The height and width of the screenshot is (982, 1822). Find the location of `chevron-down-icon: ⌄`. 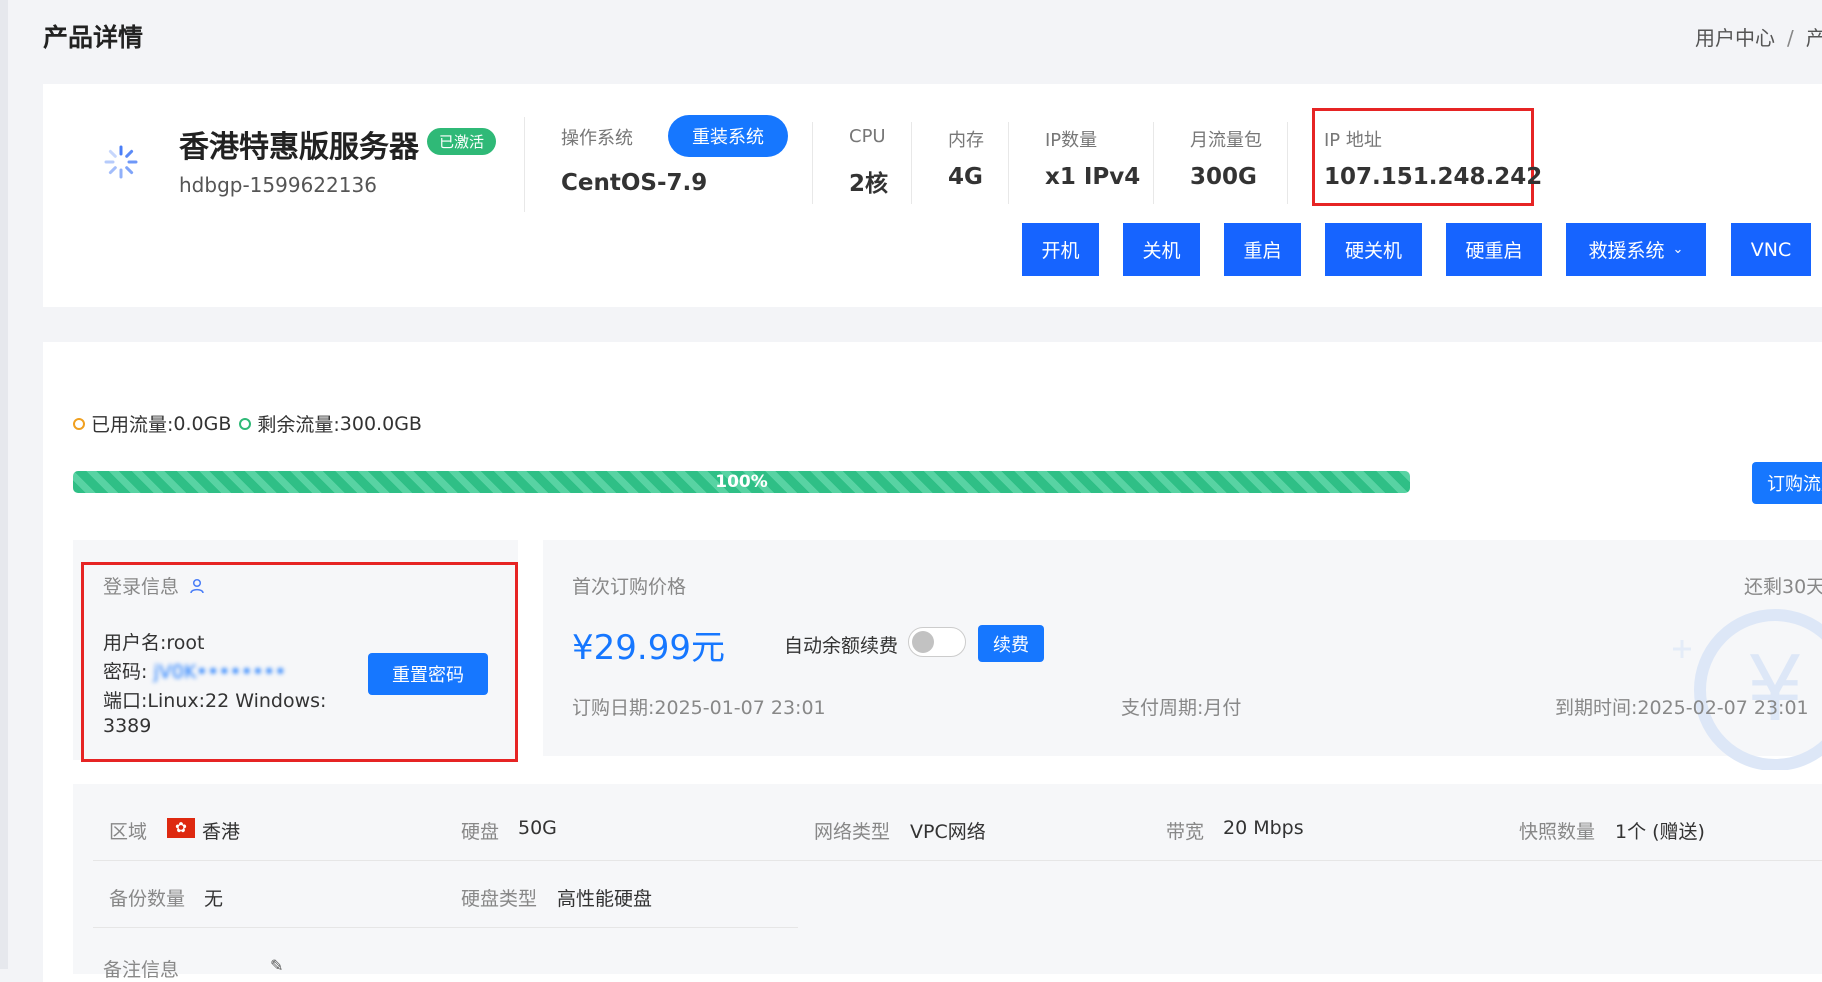

chevron-down-icon: ⌄ is located at coordinates (1678, 249).